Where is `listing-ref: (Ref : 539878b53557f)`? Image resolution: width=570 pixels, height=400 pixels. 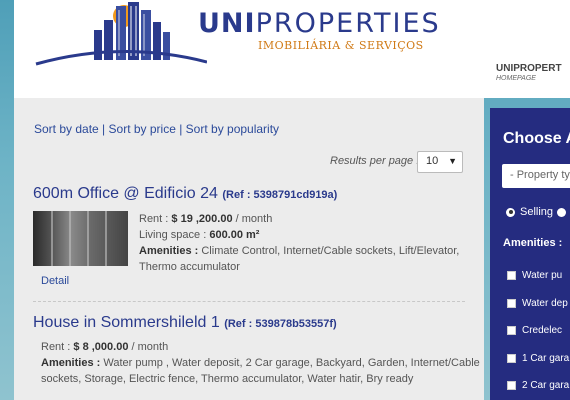 listing-ref: (Ref : 539878b53557f) is located at coordinates (280, 324).